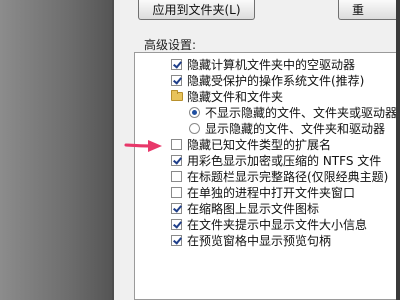  What do you see at coordinates (253, 208) in the screenshot?
I see `setting-label: 在缩略图上显示文件图标` at bounding box center [253, 208].